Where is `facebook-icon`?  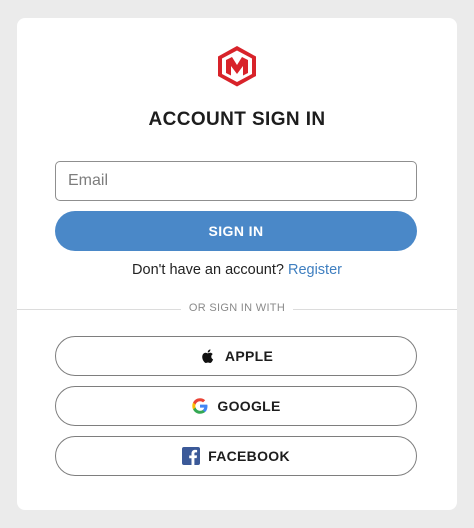
facebook-icon is located at coordinates (191, 456).